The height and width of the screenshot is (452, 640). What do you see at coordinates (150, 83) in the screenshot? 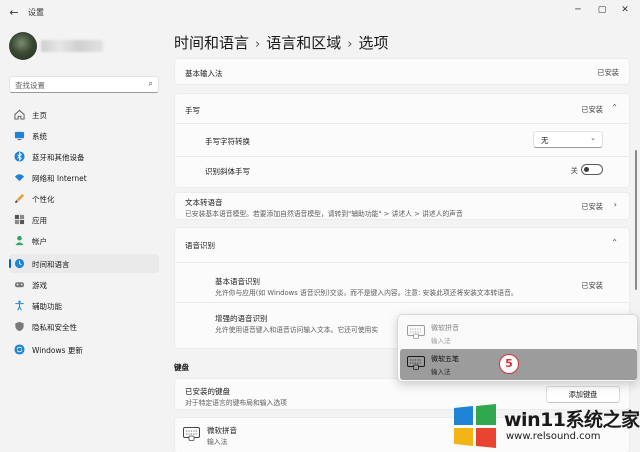
I see `search-icon: ⌕` at bounding box center [150, 83].